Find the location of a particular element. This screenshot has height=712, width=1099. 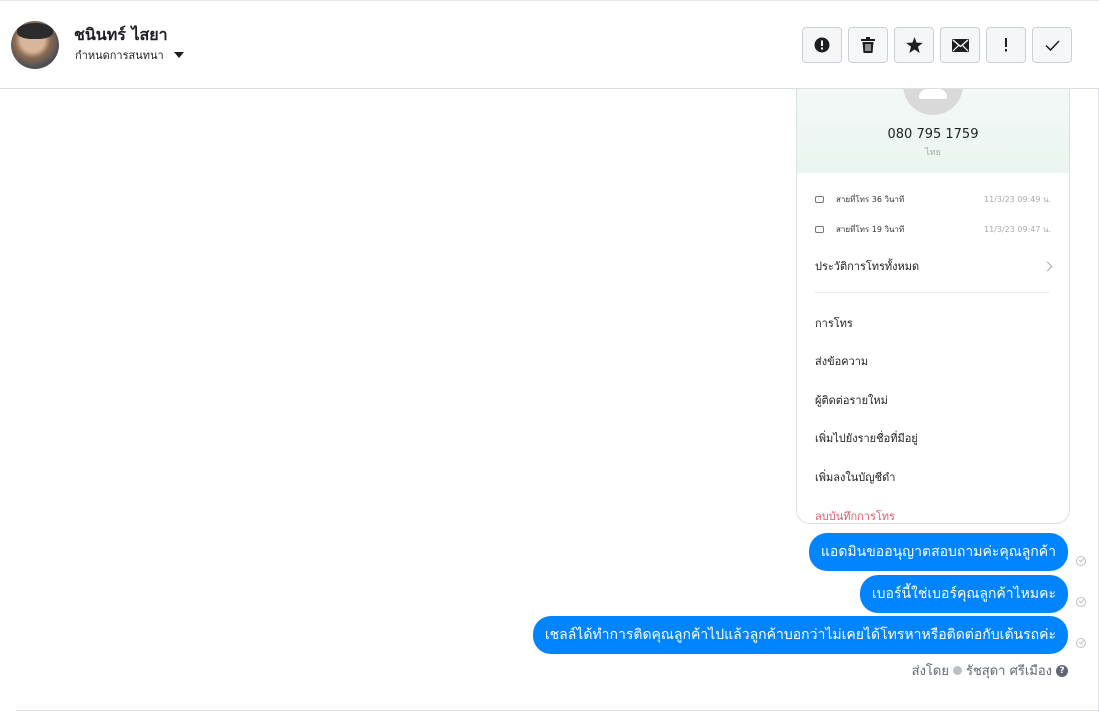

verified-check-icon is located at coordinates (957, 670).